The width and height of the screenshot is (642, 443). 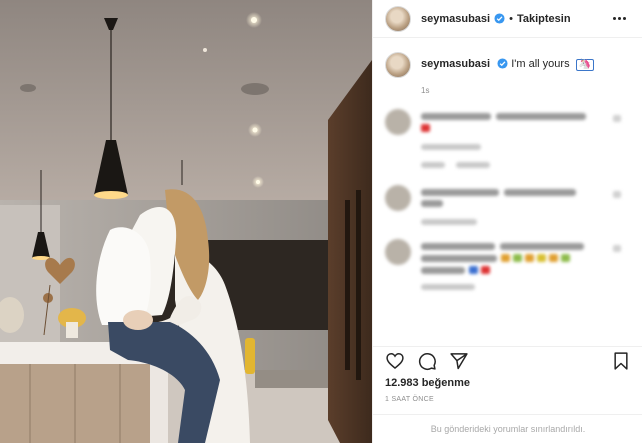 I want to click on unicorn-emoji-icon: 🦄, so click(x=585, y=65).